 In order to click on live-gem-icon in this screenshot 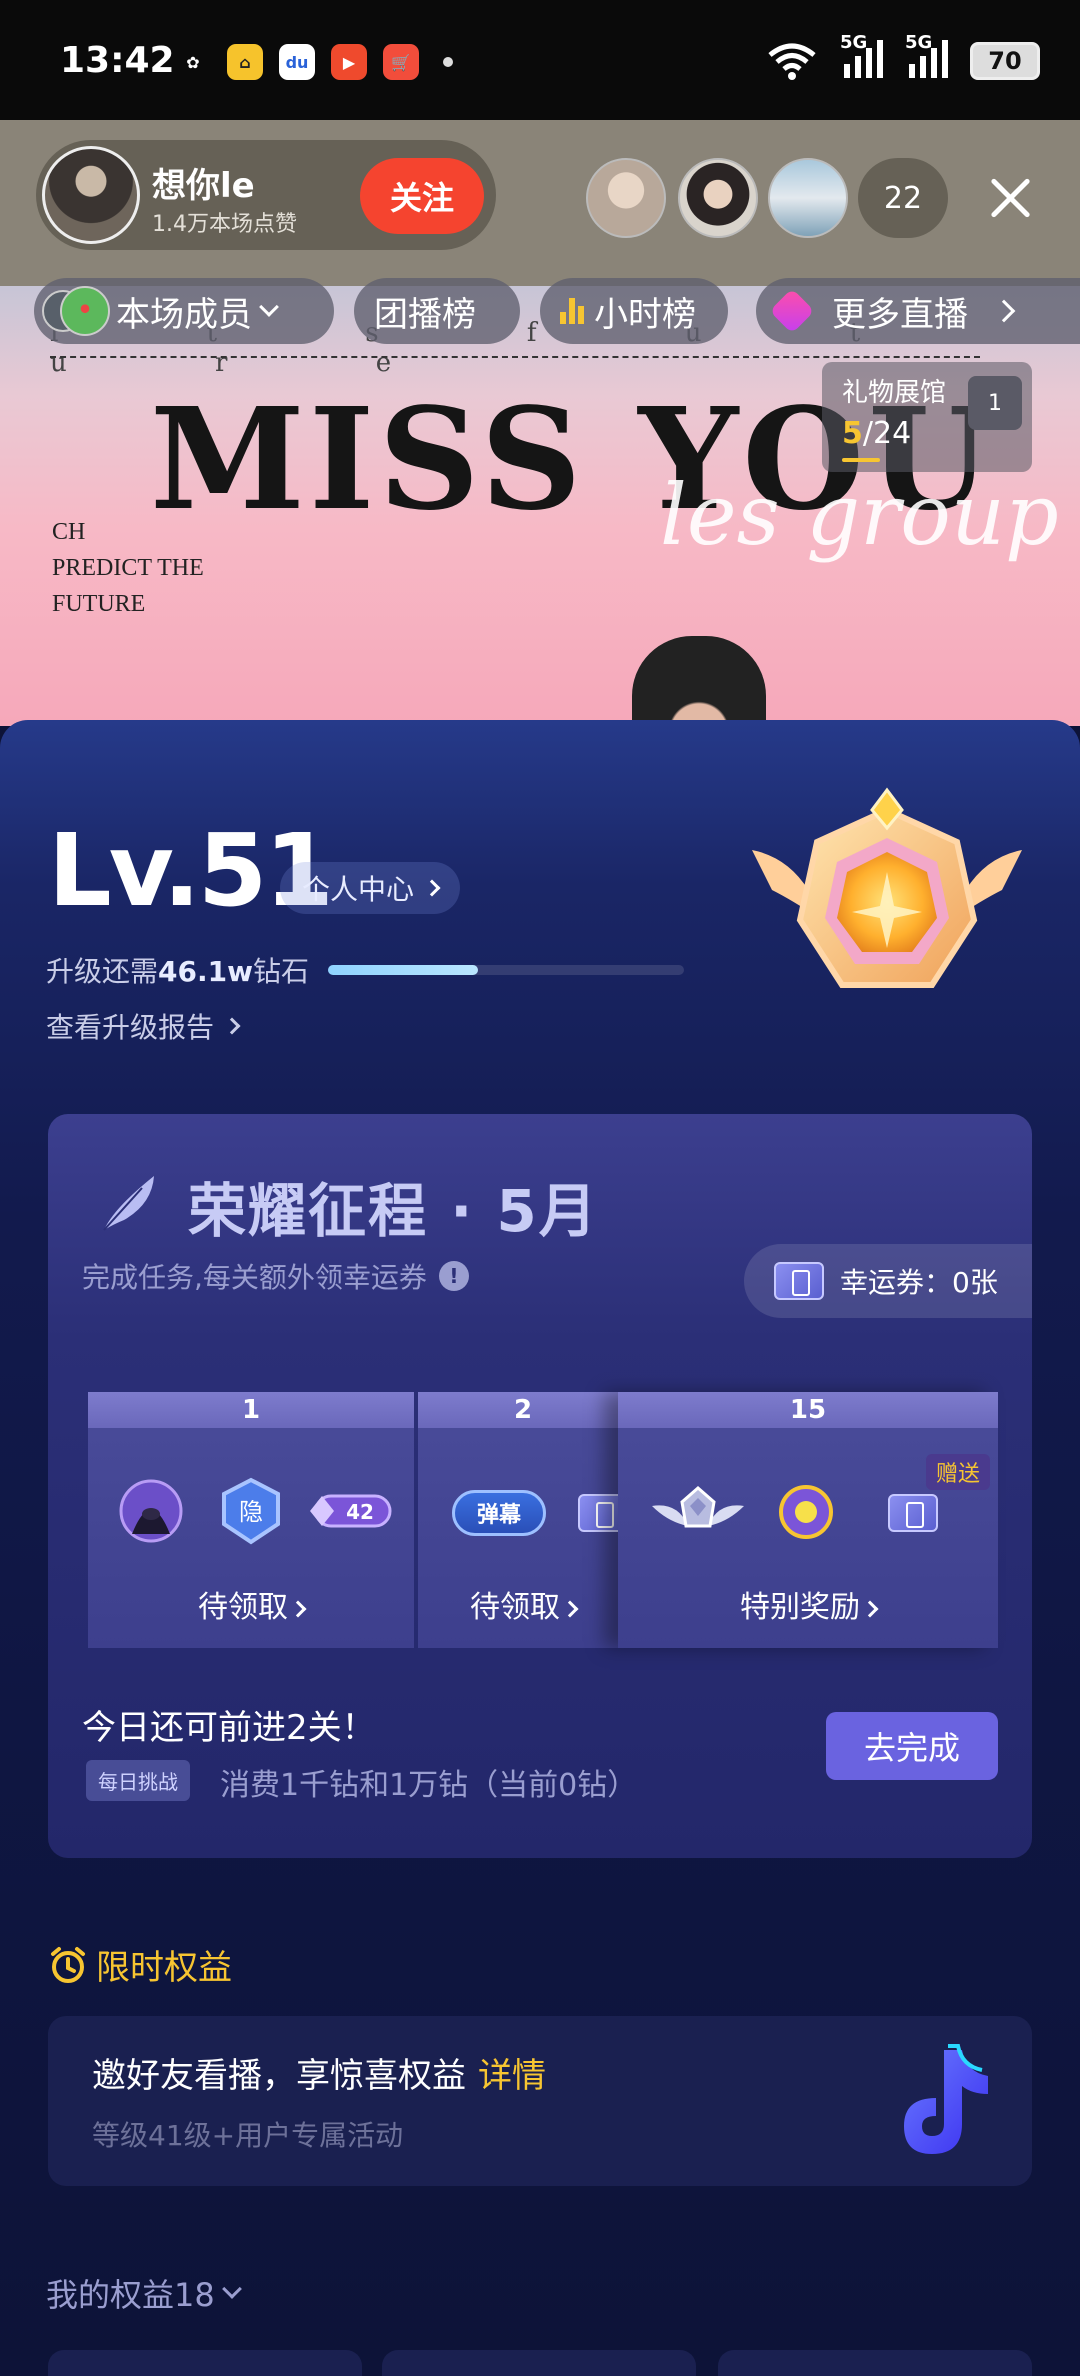, I will do `click(792, 311)`.